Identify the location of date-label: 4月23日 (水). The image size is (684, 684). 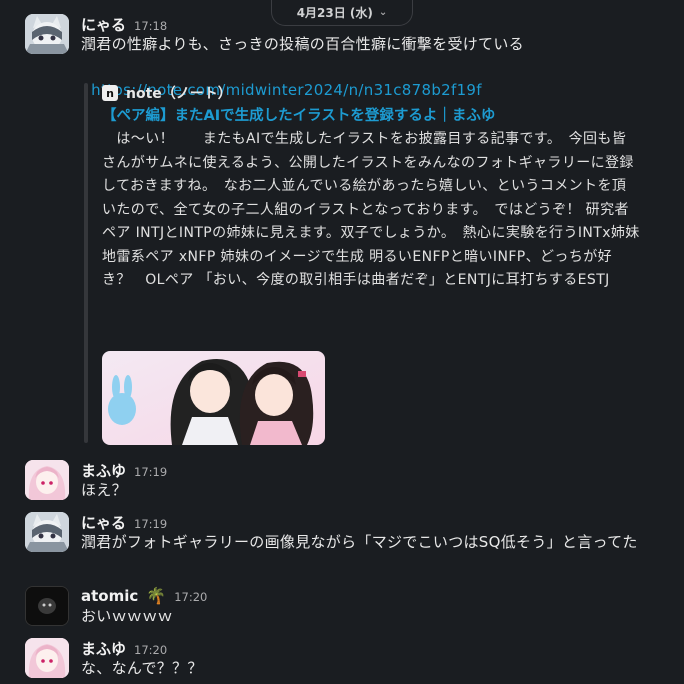
(334, 13).